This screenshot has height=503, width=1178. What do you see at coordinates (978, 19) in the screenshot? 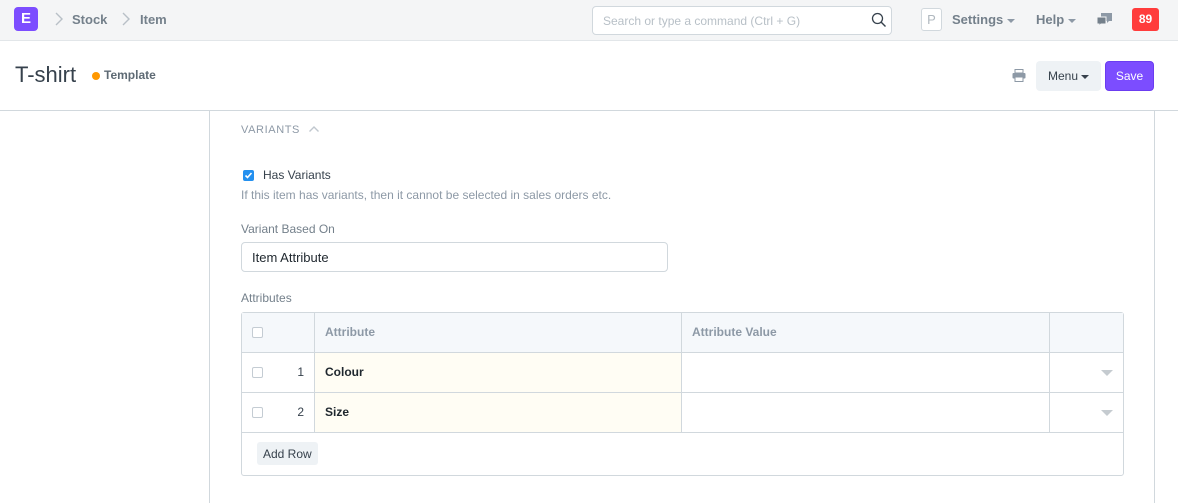
I see `settings-label: Settings` at bounding box center [978, 19].